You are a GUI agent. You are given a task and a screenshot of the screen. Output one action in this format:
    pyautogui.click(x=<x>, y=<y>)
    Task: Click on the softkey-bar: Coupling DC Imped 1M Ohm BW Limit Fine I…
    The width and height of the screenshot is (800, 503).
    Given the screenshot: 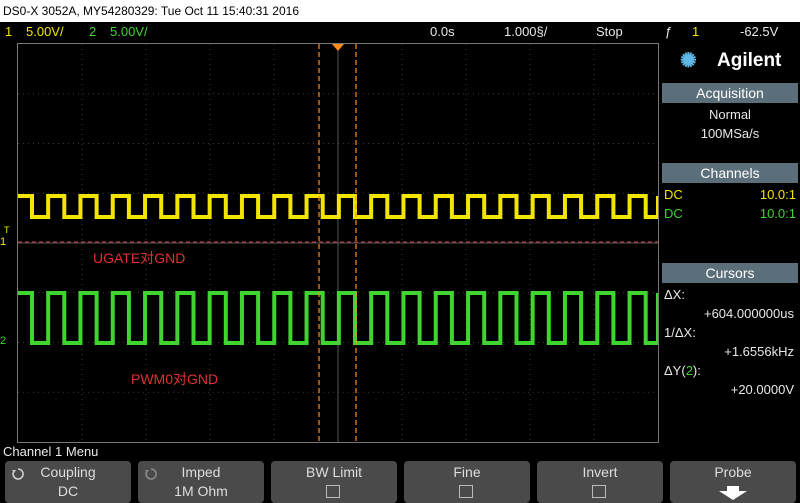 What is the action you would take?
    pyautogui.click(x=400, y=482)
    